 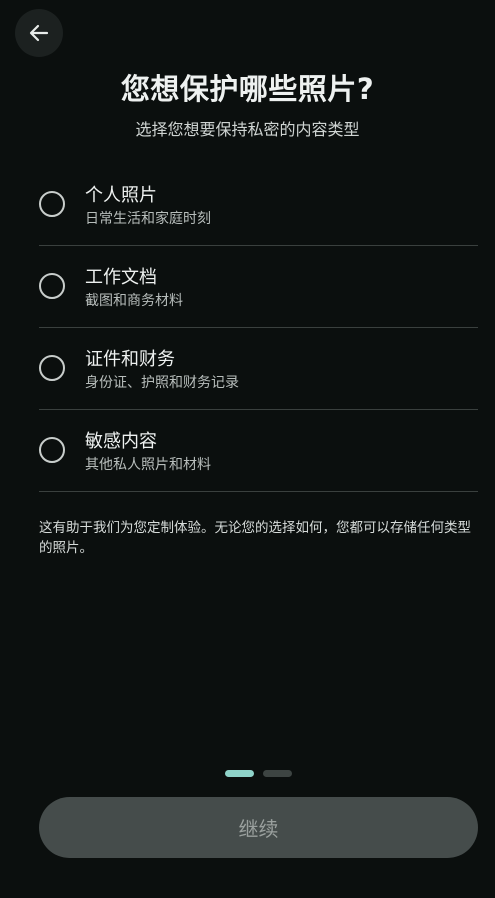 What do you see at coordinates (121, 441) in the screenshot?
I see `option-title: 敏感内容` at bounding box center [121, 441].